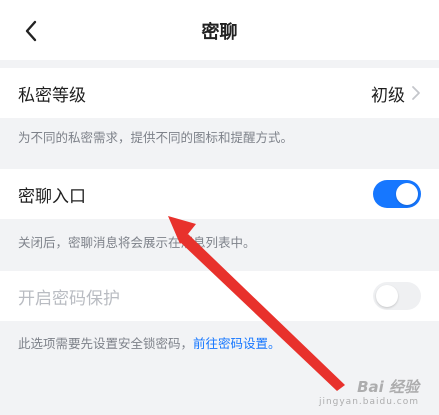 This screenshot has width=439, height=415. I want to click on password-protection-right, so click(397, 296).